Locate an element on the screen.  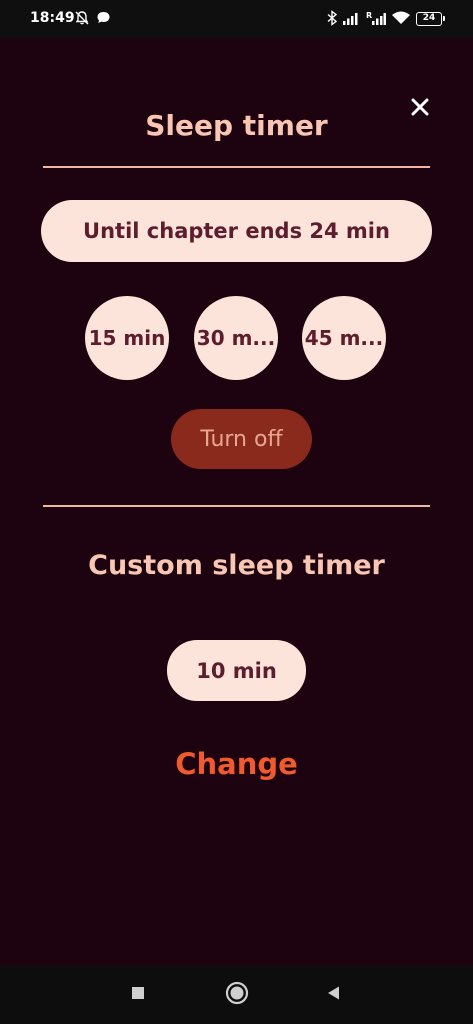
home-button is located at coordinates (237, 995).